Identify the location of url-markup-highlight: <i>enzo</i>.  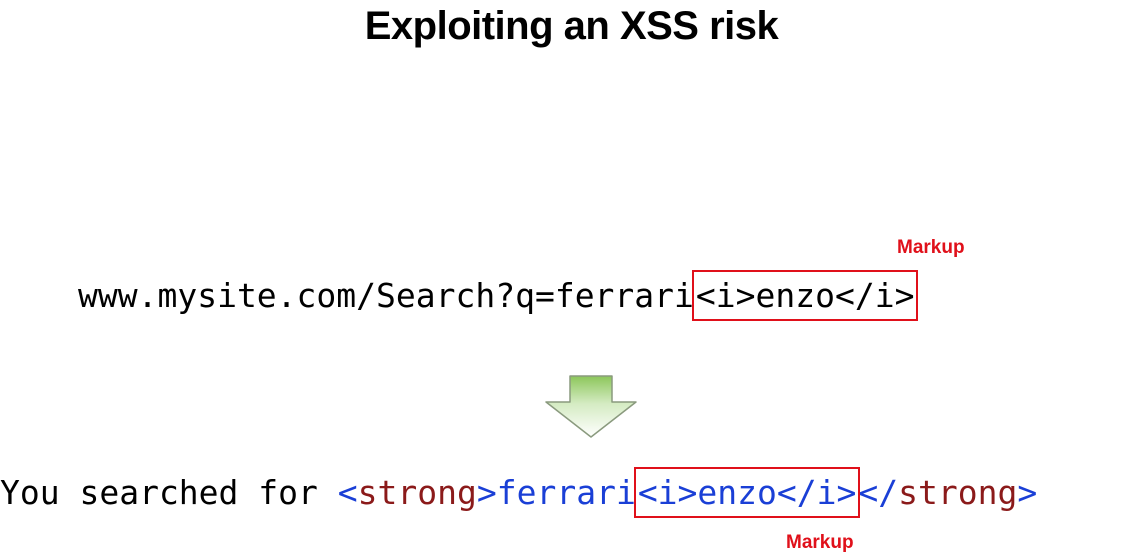
(805, 295).